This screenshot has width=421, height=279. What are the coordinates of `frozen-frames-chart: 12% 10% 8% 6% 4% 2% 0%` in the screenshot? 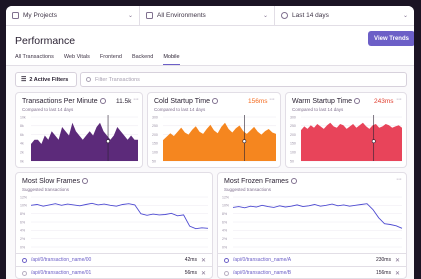 It's located at (312, 222).